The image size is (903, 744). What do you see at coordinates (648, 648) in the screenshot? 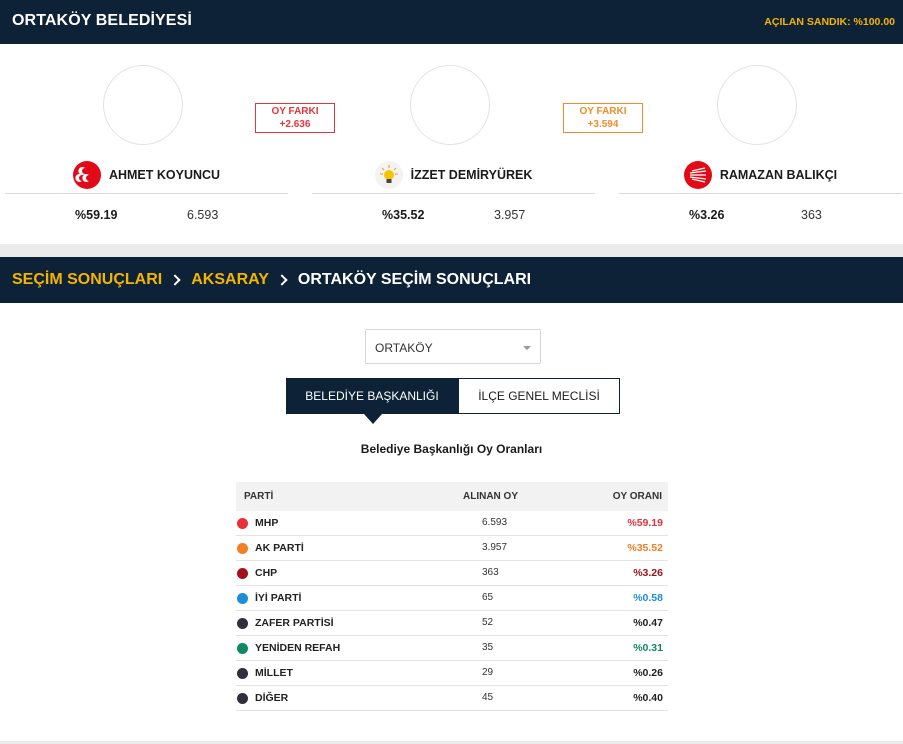
I see `party-ratio: %0.31` at bounding box center [648, 648].